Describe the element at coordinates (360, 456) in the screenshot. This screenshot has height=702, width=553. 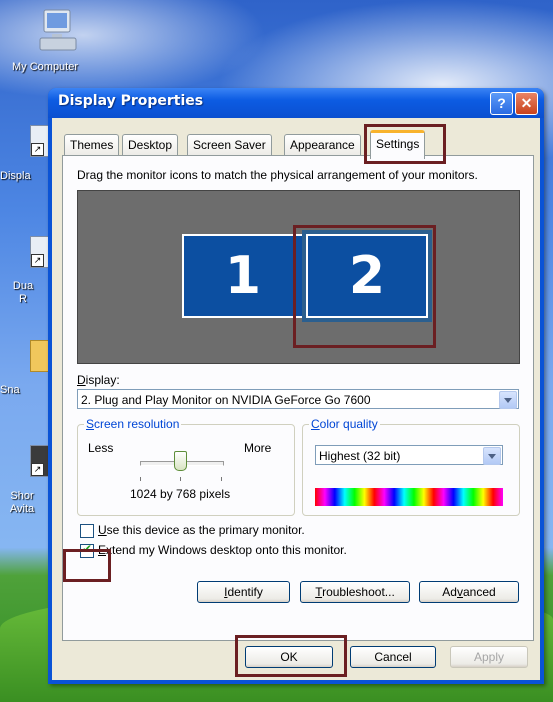
I see `color-quality-value: Highest (32 bit)` at that location.